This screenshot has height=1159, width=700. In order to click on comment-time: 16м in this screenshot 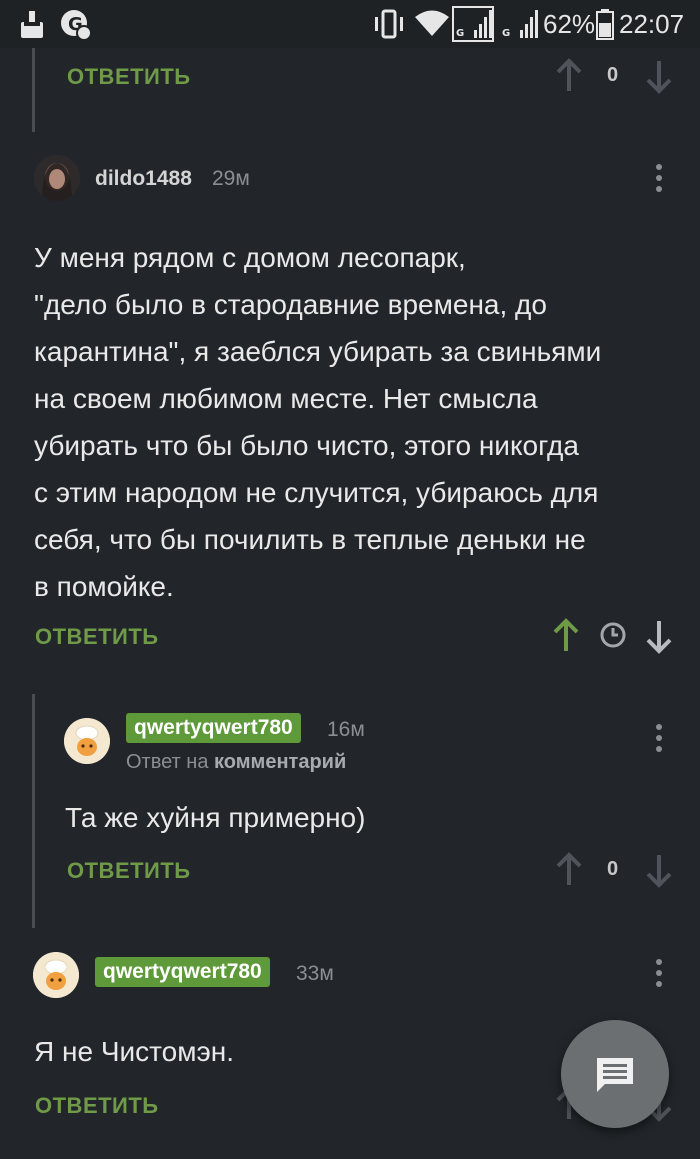, I will do `click(346, 729)`.